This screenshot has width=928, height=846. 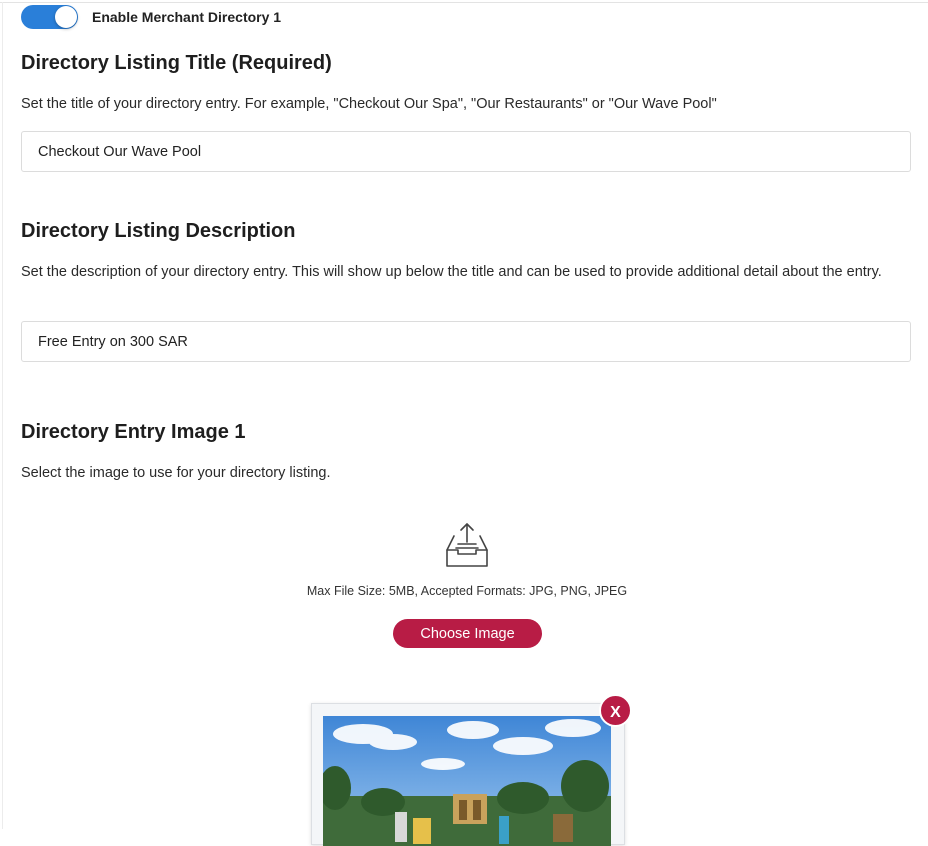 I want to click on listing-title-input, so click(x=466, y=151).